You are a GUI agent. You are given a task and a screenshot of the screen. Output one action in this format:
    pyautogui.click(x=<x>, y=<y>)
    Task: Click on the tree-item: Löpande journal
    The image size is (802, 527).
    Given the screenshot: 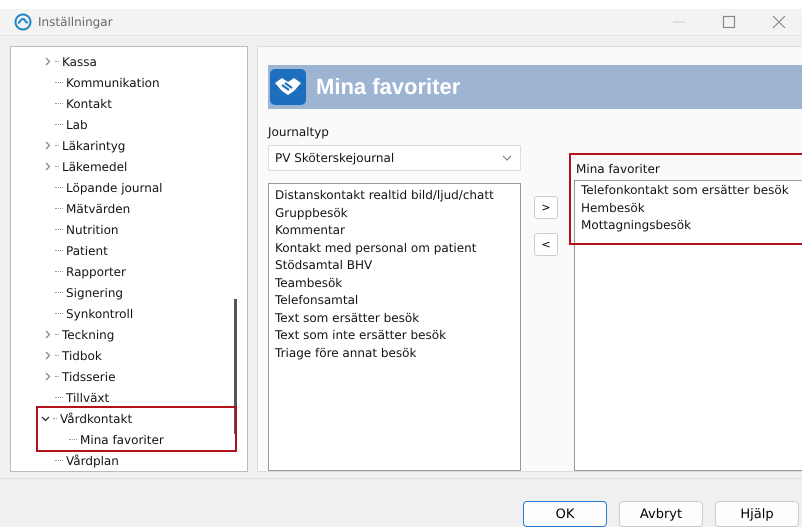 What is the action you would take?
    pyautogui.click(x=114, y=187)
    